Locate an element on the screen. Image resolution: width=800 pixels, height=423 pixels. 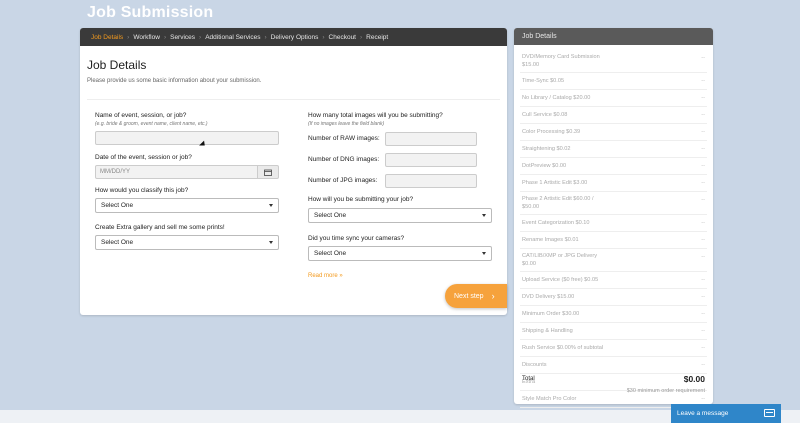
tab-checkout: Checkout is located at coordinates (342, 37).